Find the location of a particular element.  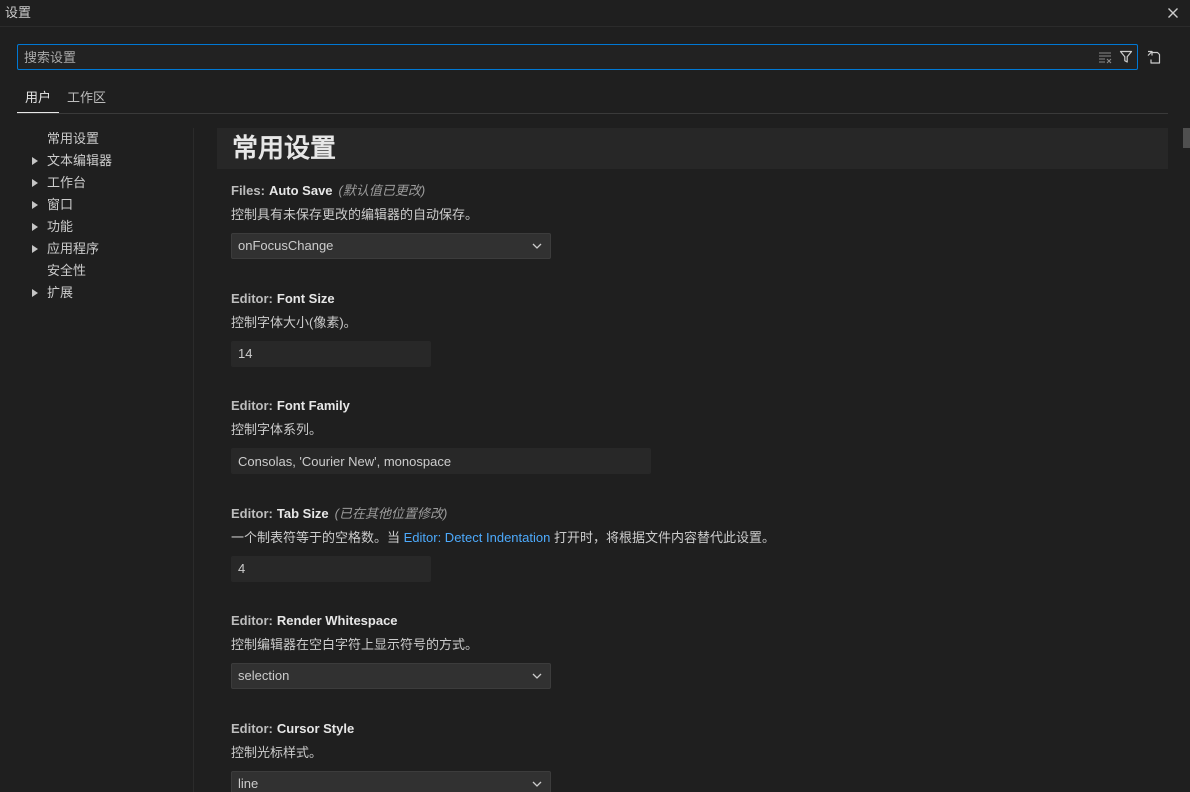

description-text: 打开时，将根据文件内容替代此设置。 is located at coordinates (662, 537).